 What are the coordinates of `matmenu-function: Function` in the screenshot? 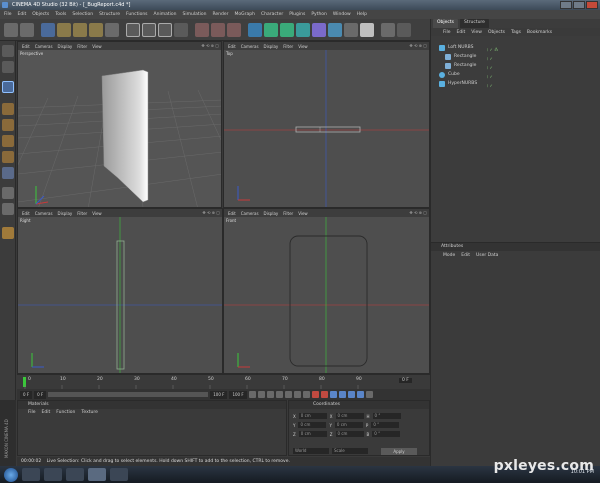 It's located at (65, 413).